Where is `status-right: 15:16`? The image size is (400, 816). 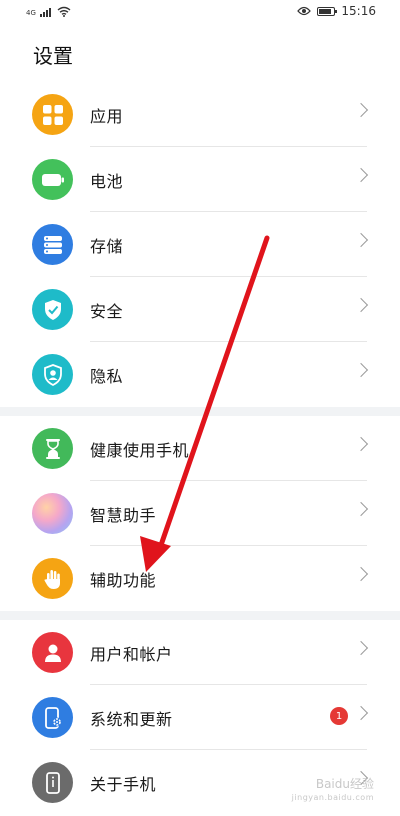 status-right: 15:16 is located at coordinates (336, 11).